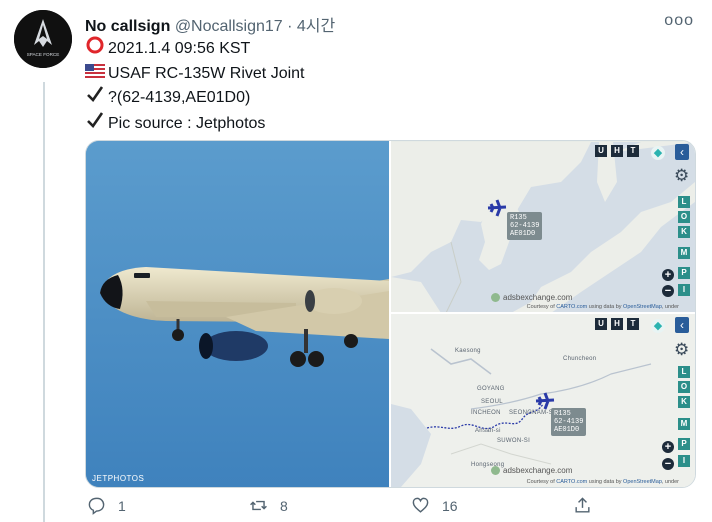 The image size is (712, 522). I want to click on tweet-line-datetime: 2021.1.4 09:56 KST, so click(195, 49).